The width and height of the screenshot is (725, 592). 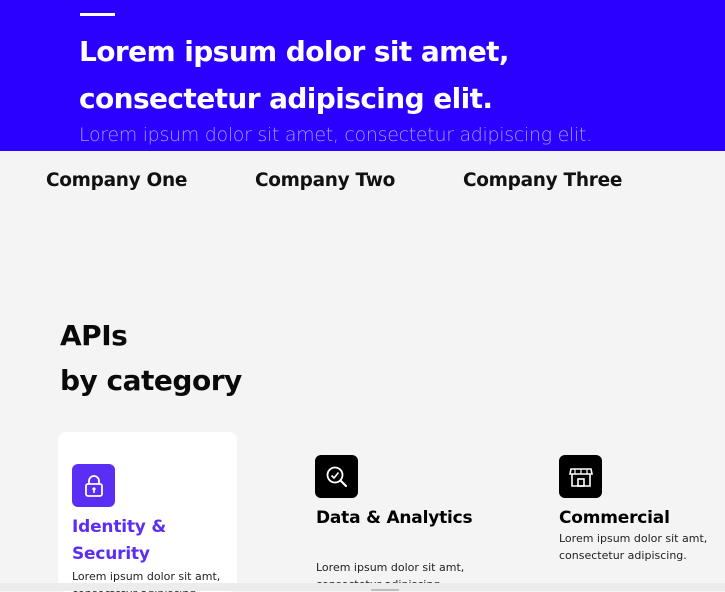 I want to click on card-title: Identity & Security, so click(x=119, y=540).